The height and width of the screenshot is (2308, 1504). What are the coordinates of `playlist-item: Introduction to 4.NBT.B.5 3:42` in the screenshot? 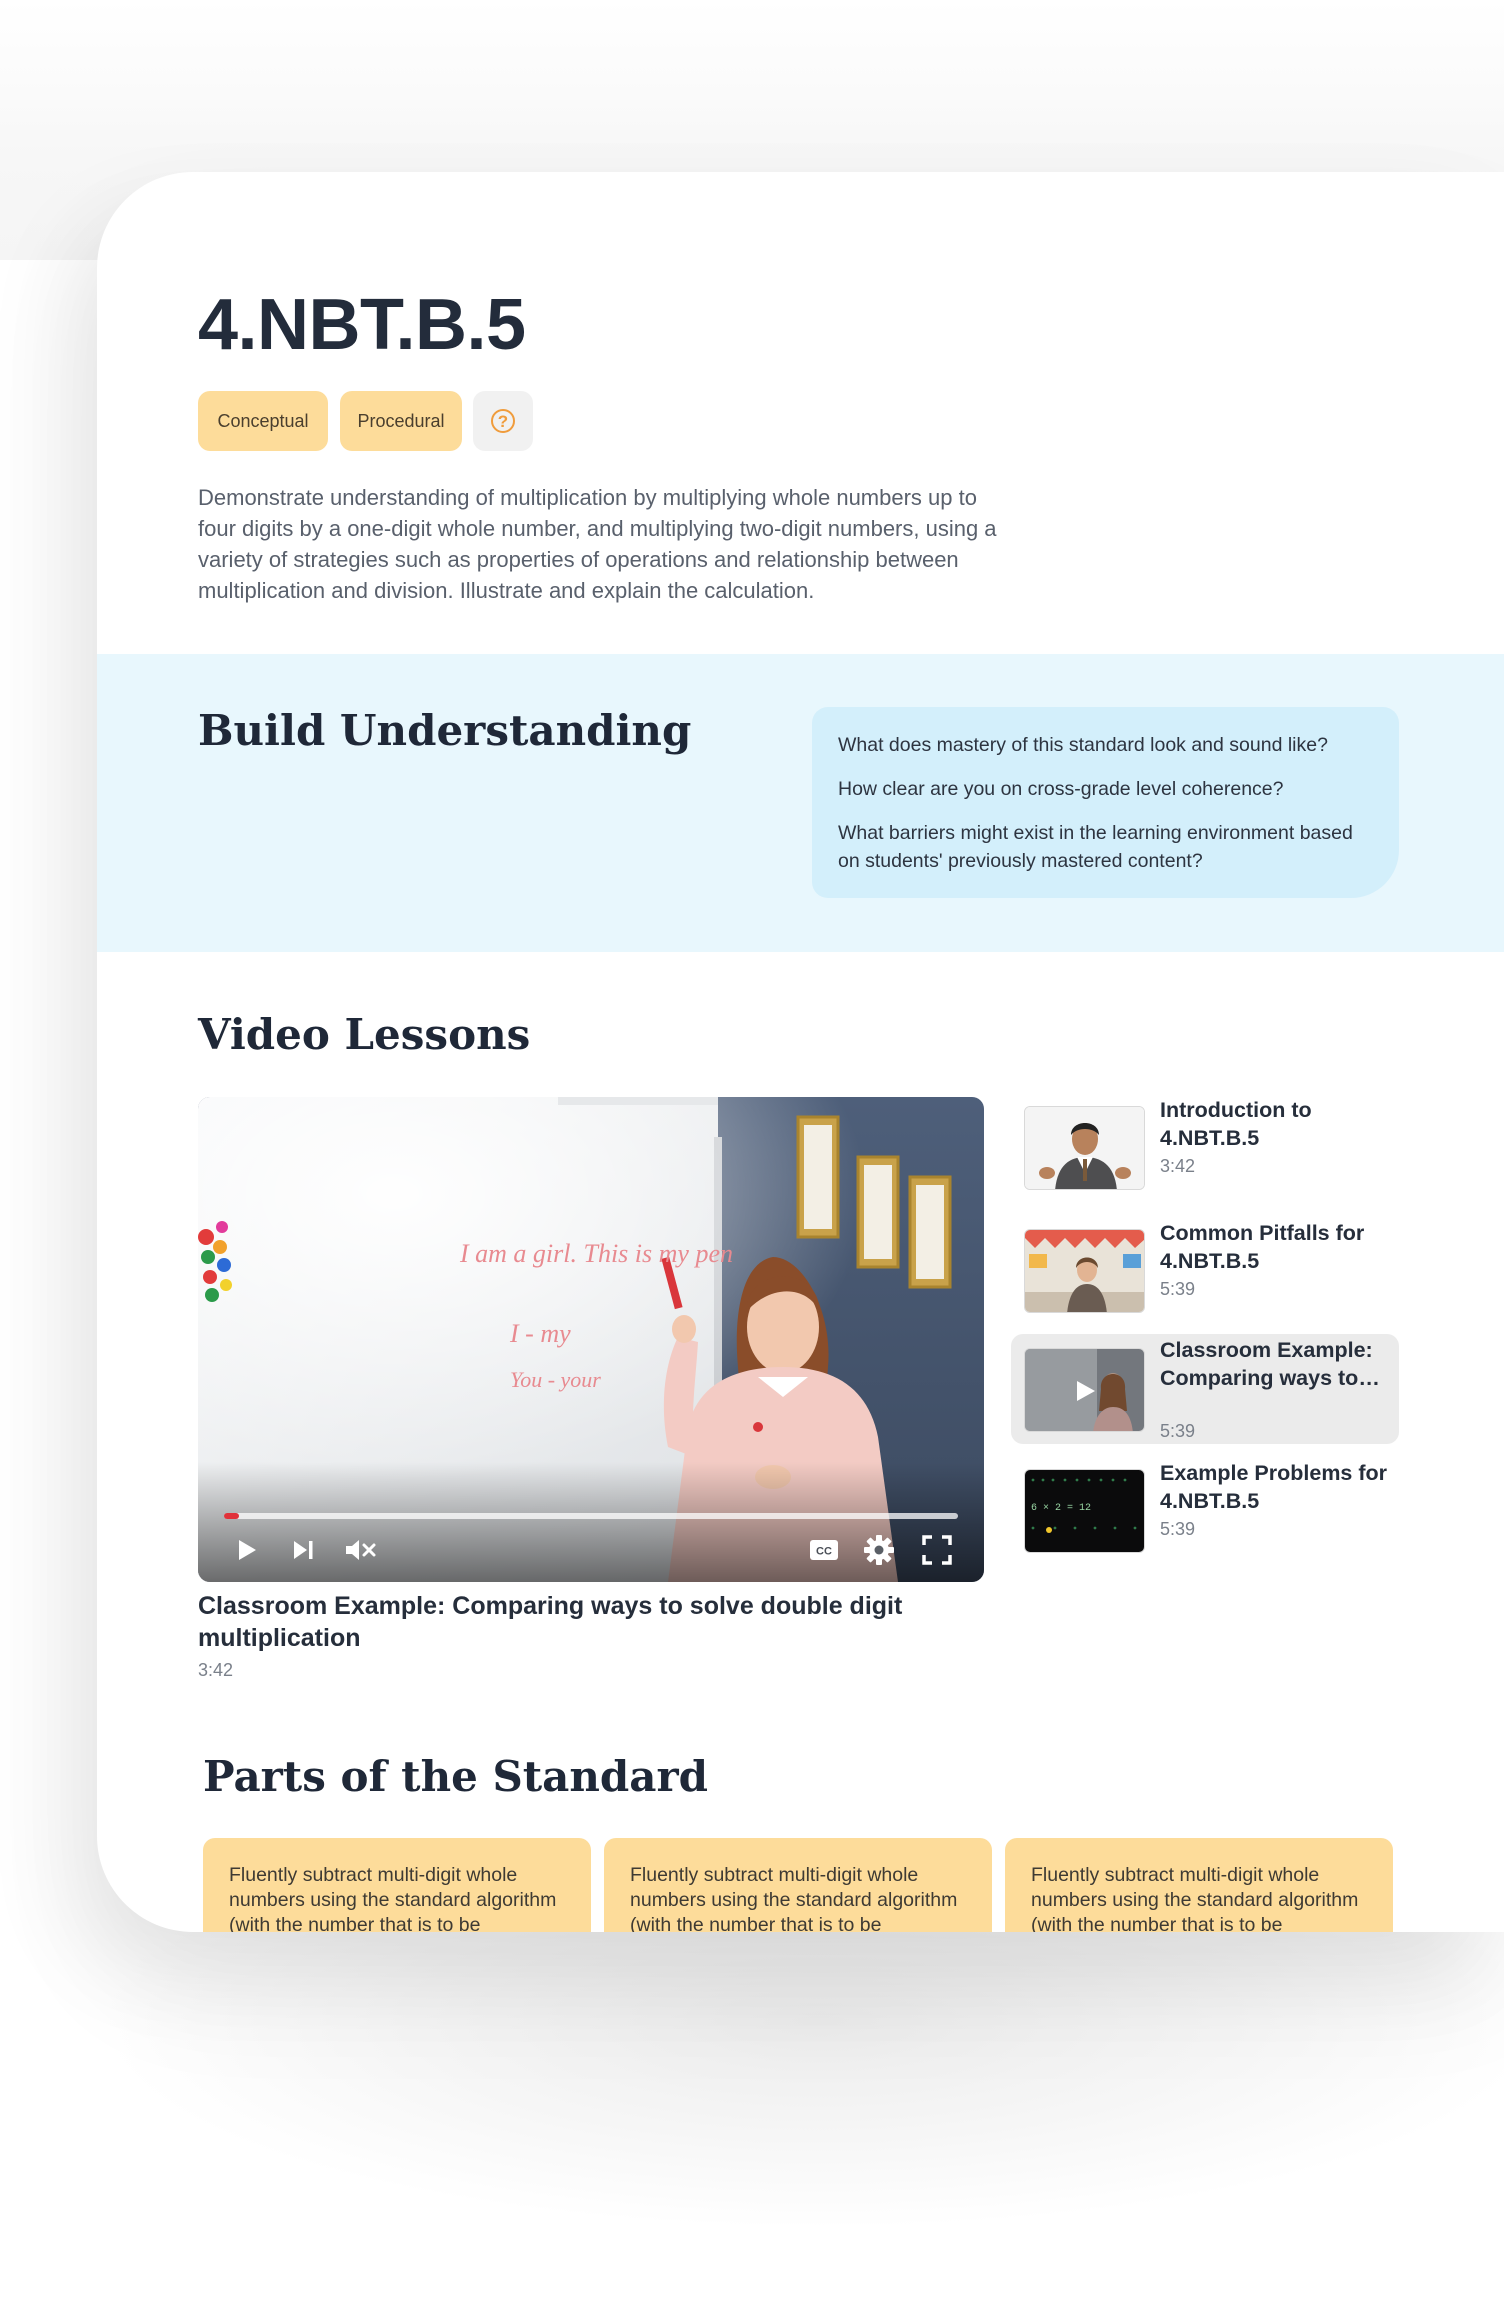 It's located at (1205, 1149).